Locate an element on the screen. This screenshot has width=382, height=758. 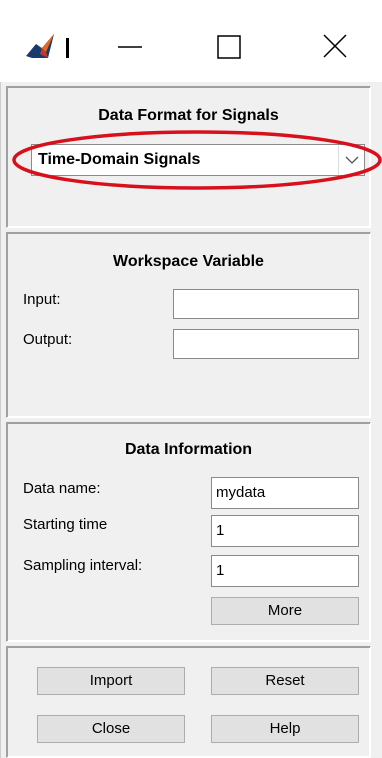
data-format-title: Data Format for Signals is located at coordinates (188, 115).